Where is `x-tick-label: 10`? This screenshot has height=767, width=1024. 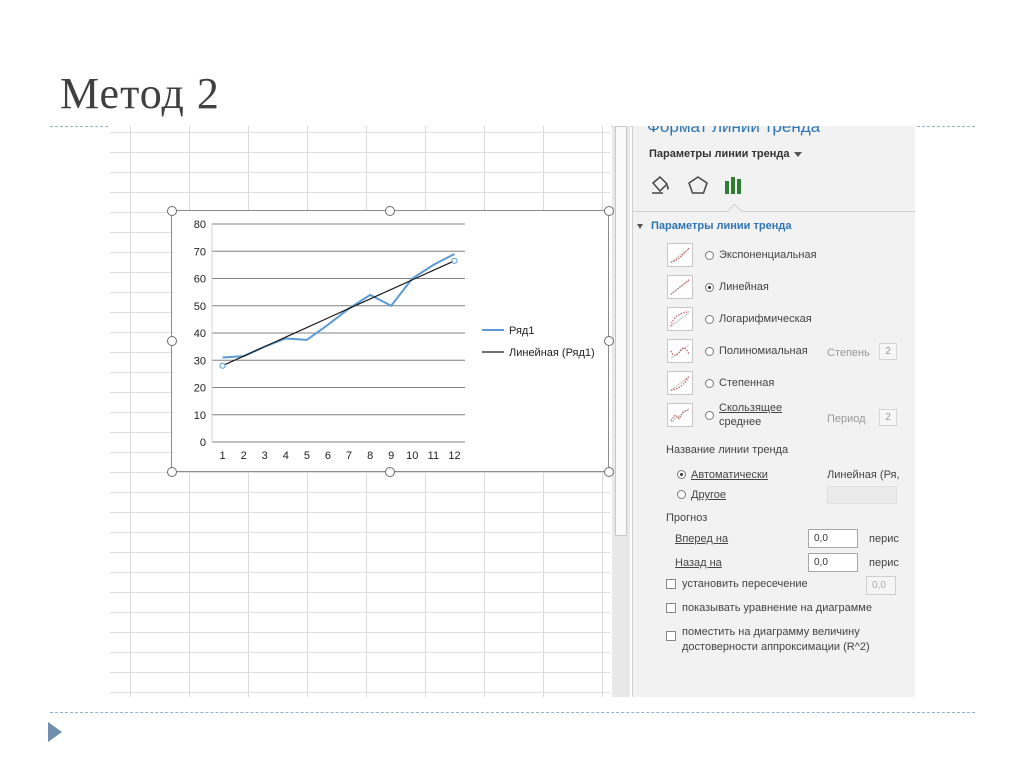
x-tick-label: 10 is located at coordinates (412, 456).